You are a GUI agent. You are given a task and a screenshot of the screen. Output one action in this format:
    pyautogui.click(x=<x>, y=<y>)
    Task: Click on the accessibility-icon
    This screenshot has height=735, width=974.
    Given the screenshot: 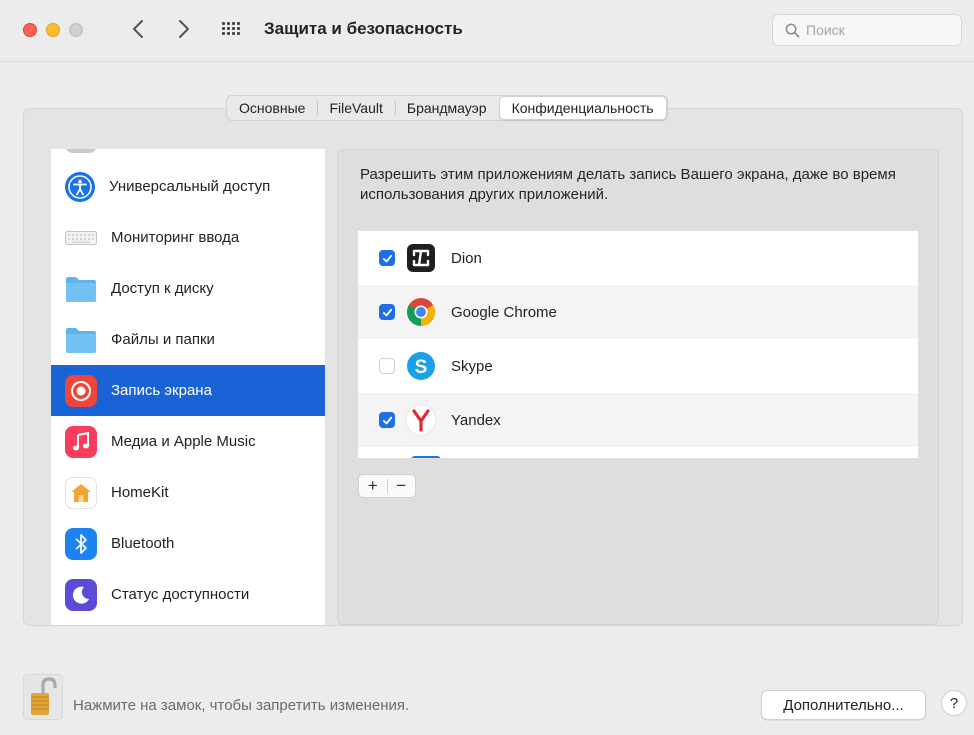 What is the action you would take?
    pyautogui.click(x=80, y=186)
    